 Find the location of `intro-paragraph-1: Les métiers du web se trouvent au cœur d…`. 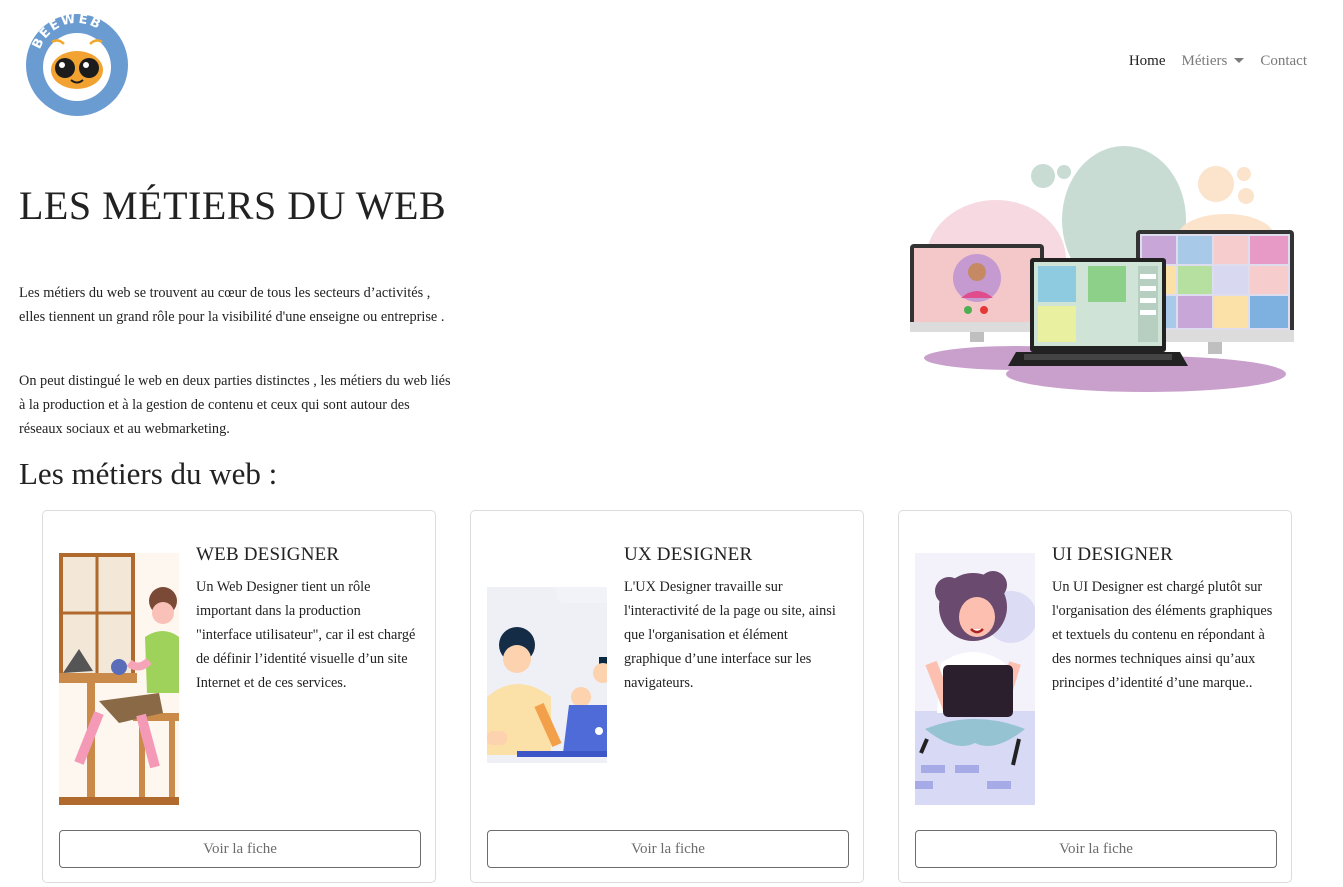

intro-paragraph-1: Les métiers du web se trouvent au cœur d… is located at coordinates (232, 305).